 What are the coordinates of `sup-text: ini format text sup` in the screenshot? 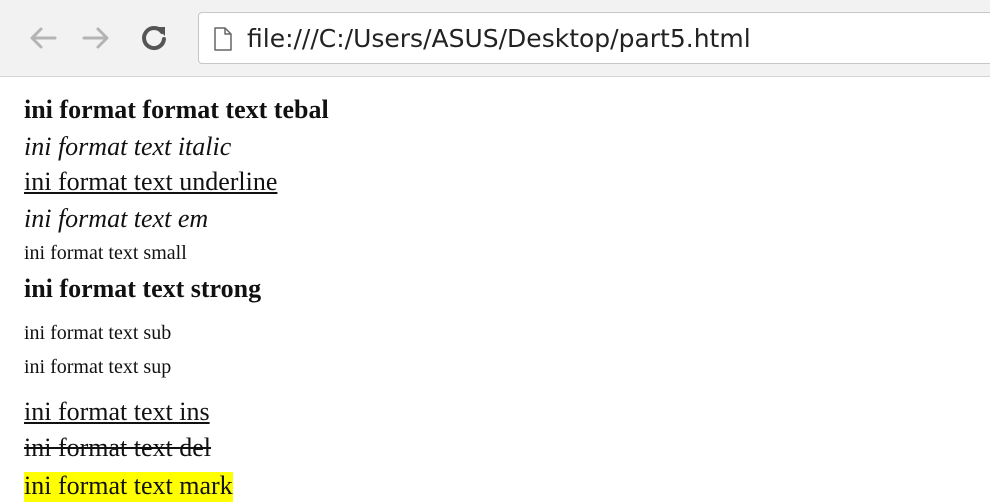 It's located at (98, 367).